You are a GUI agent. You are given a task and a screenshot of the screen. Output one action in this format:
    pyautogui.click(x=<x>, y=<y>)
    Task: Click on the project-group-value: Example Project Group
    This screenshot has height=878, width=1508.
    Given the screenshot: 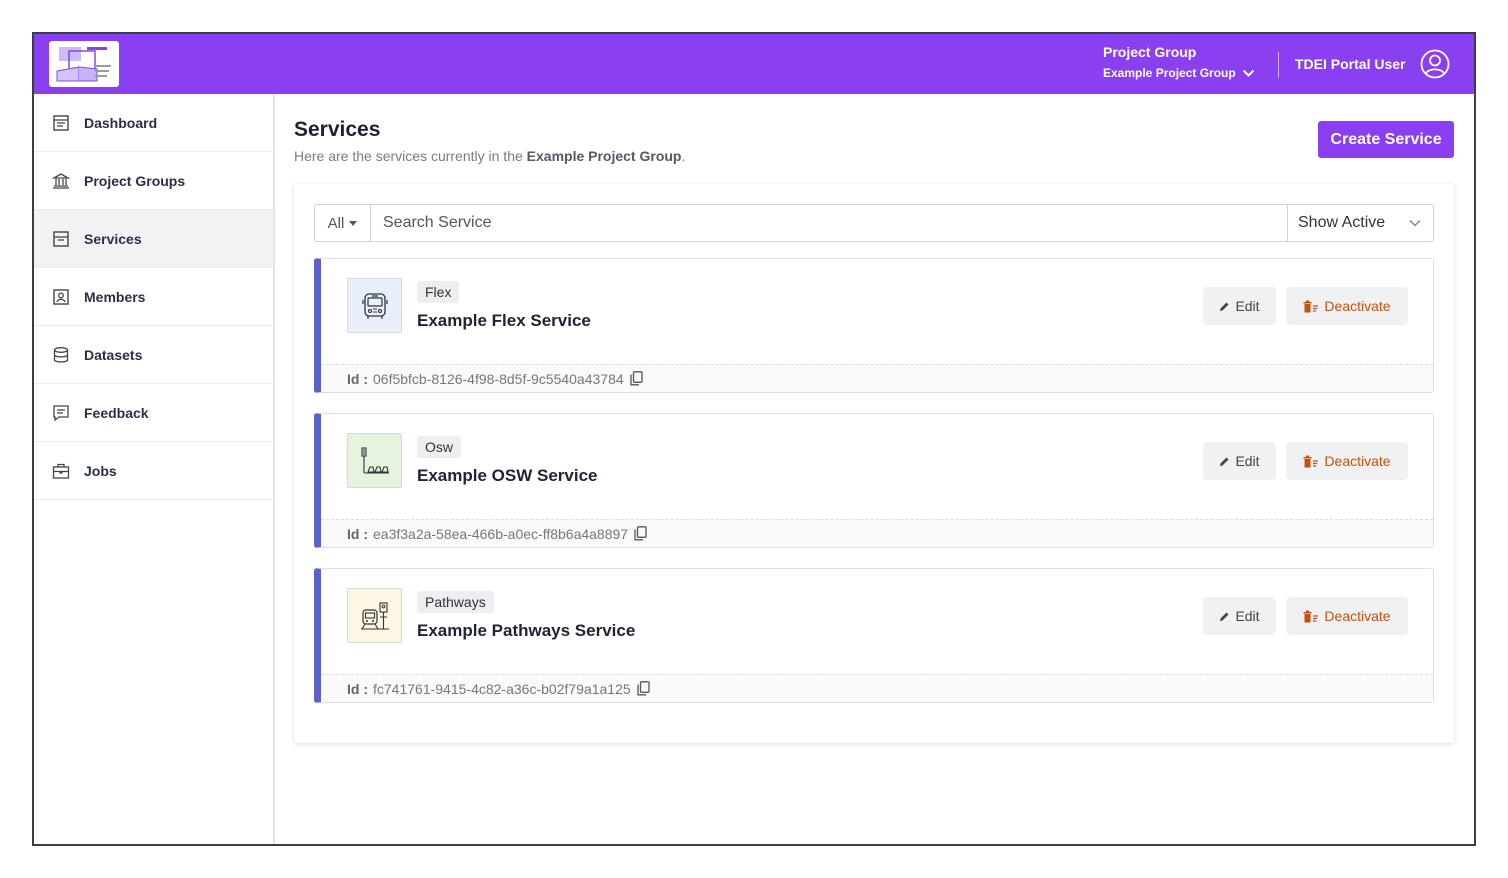 What is the action you would take?
    pyautogui.click(x=1169, y=73)
    